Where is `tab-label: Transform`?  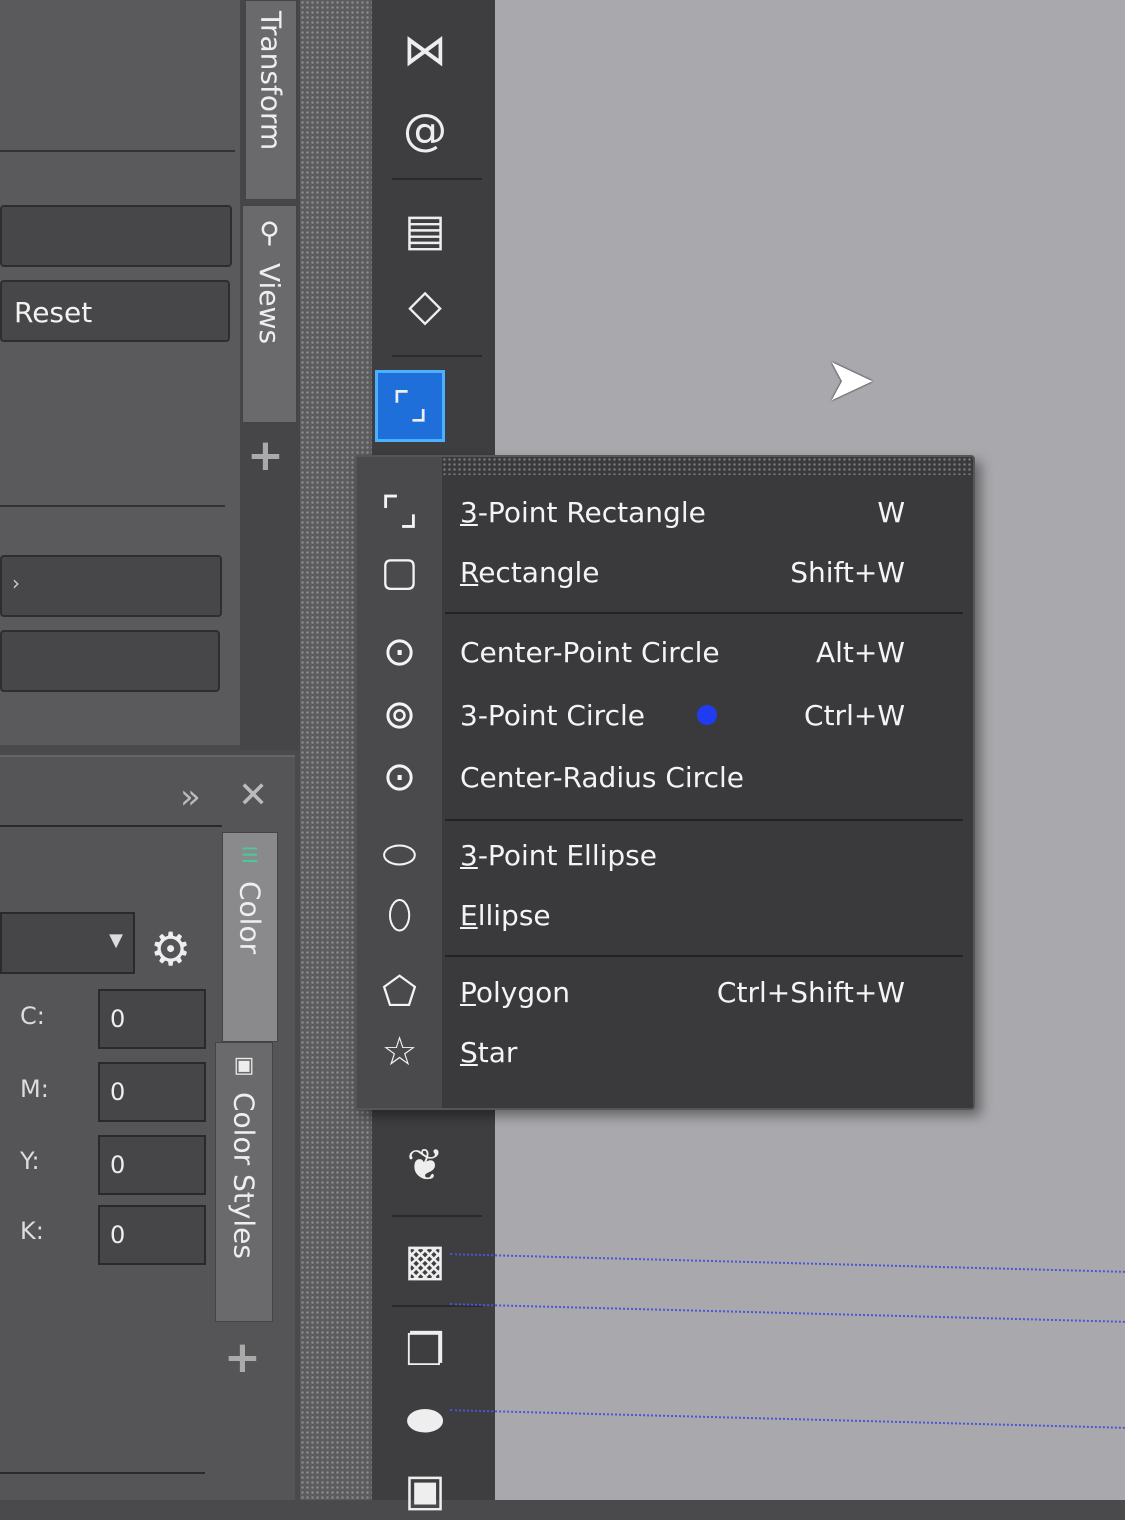
tab-label: Transform is located at coordinates (271, 81).